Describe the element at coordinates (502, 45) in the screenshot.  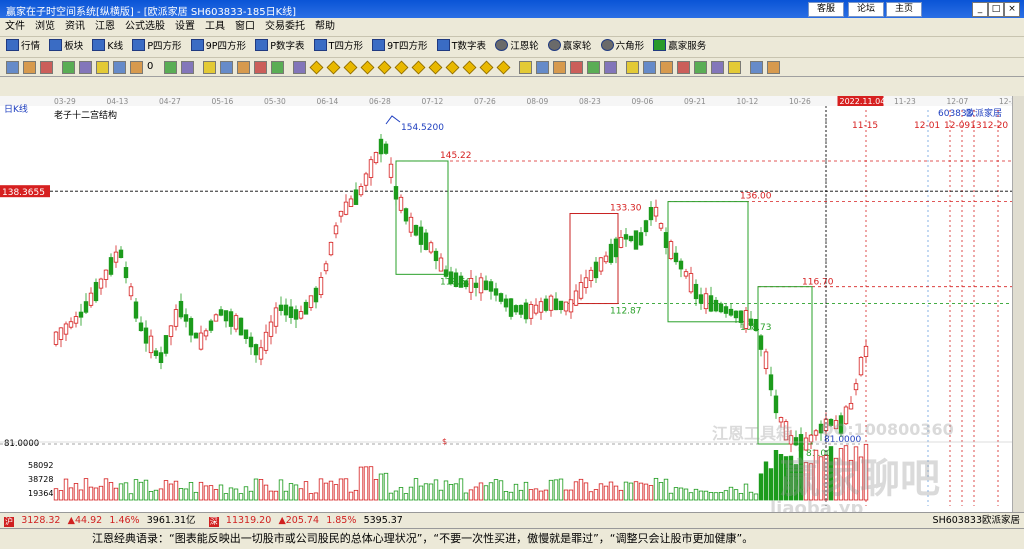
I see `gann-wheel-icon` at that location.